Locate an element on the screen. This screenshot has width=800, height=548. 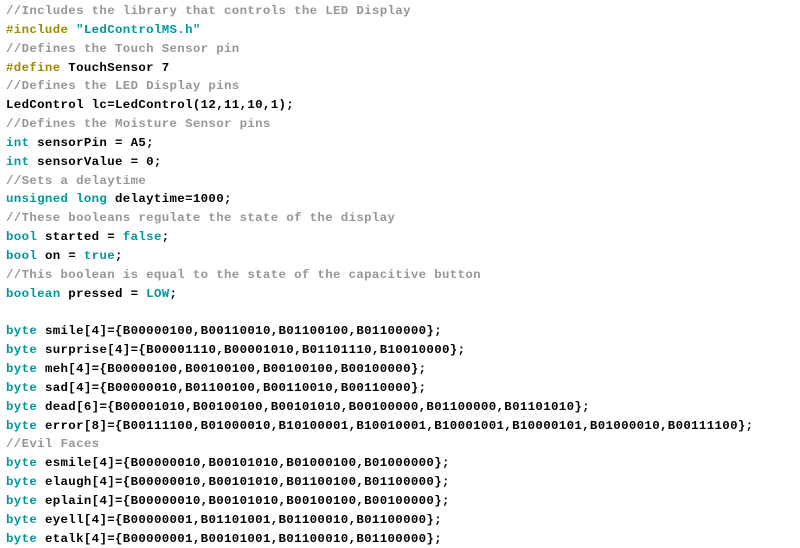
code-line: bool started = false; is located at coordinates (403, 237).